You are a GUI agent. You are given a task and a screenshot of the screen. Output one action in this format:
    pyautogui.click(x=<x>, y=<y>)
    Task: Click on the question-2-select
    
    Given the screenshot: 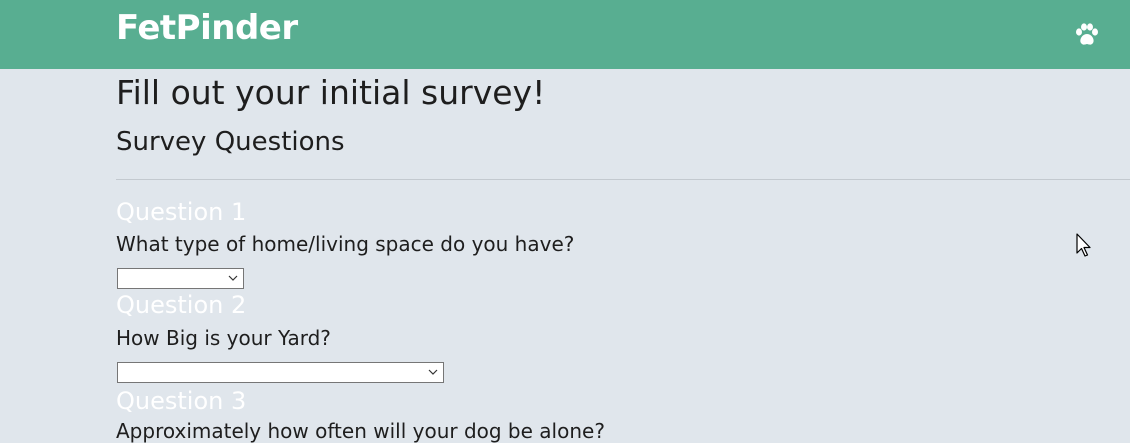 What is the action you would take?
    pyautogui.click(x=280, y=372)
    